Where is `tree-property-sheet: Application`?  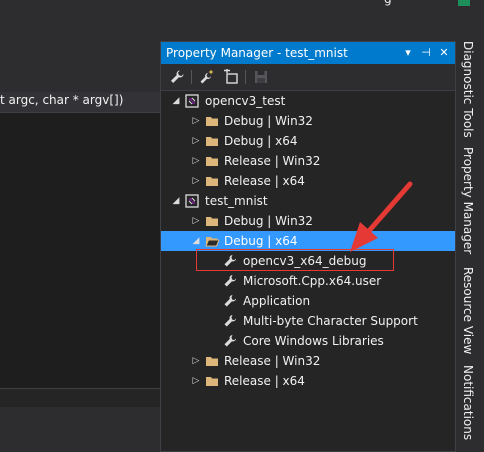 tree-property-sheet: Application is located at coordinates (308, 301).